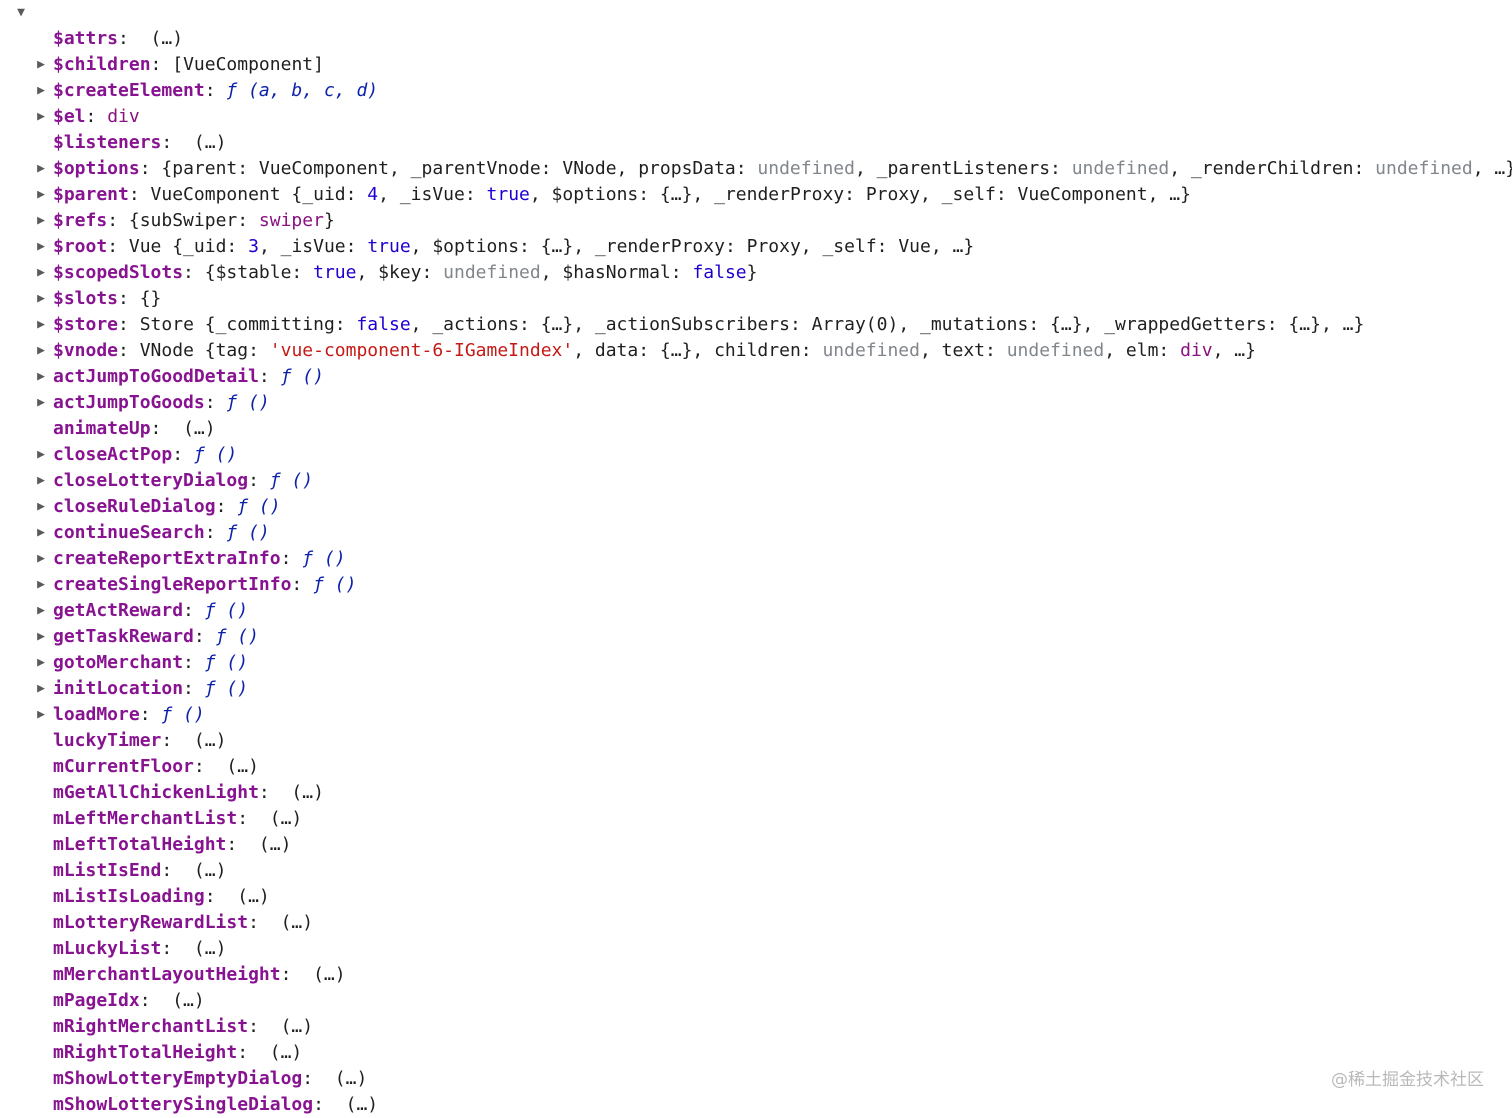 The width and height of the screenshot is (1512, 1118). What do you see at coordinates (129, 896) in the screenshot?
I see `property-key: mListIsLoading` at bounding box center [129, 896].